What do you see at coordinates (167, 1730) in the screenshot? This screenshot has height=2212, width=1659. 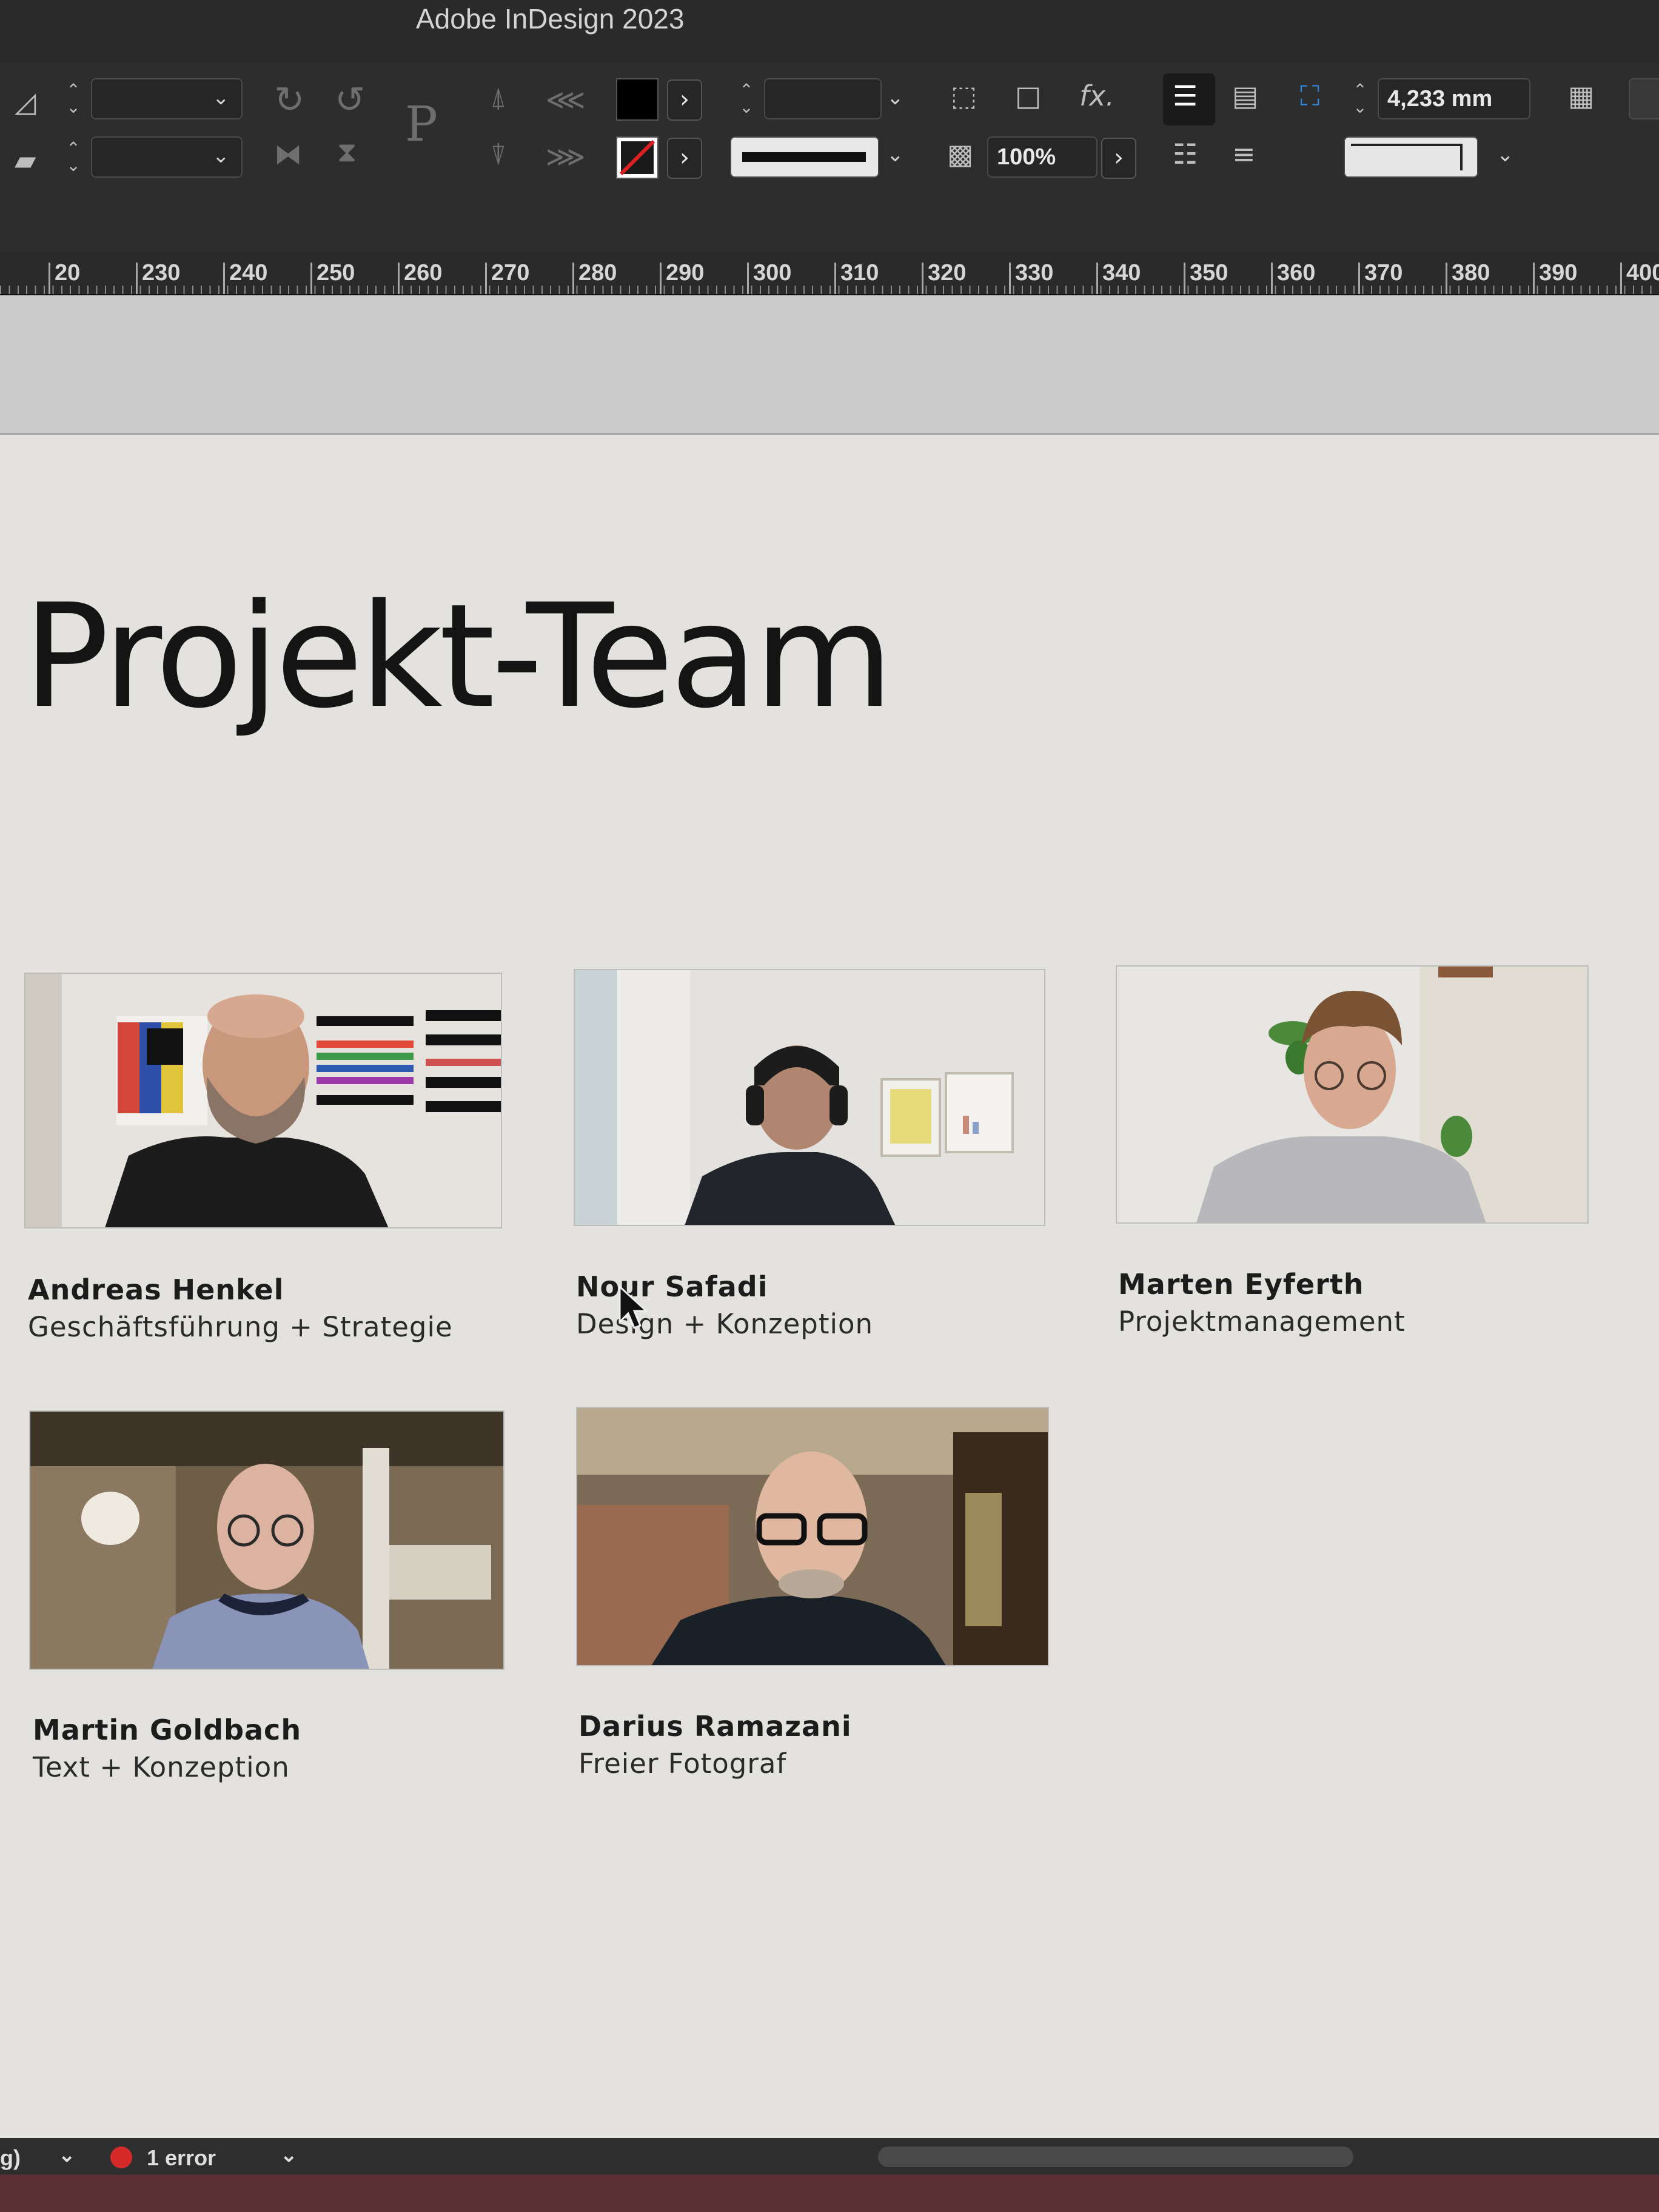 I see `member-name: Martin Goldbach` at bounding box center [167, 1730].